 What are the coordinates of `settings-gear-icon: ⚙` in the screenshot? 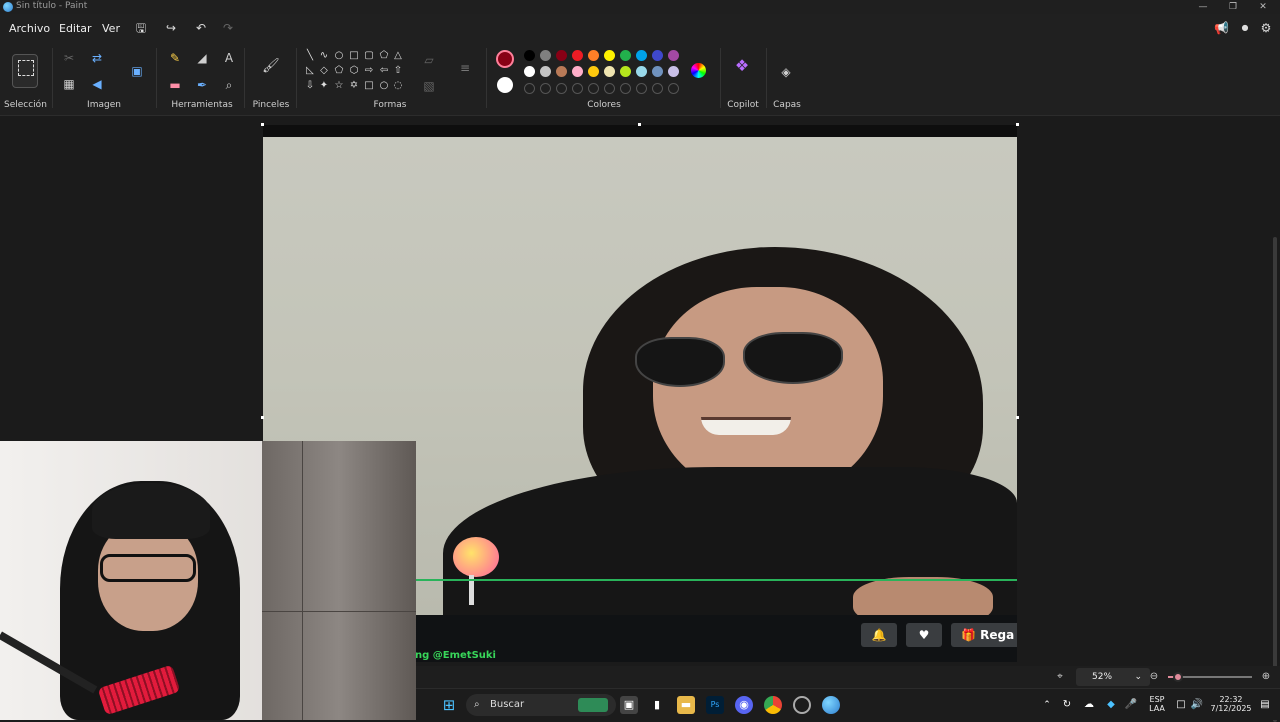 It's located at (1266, 28).